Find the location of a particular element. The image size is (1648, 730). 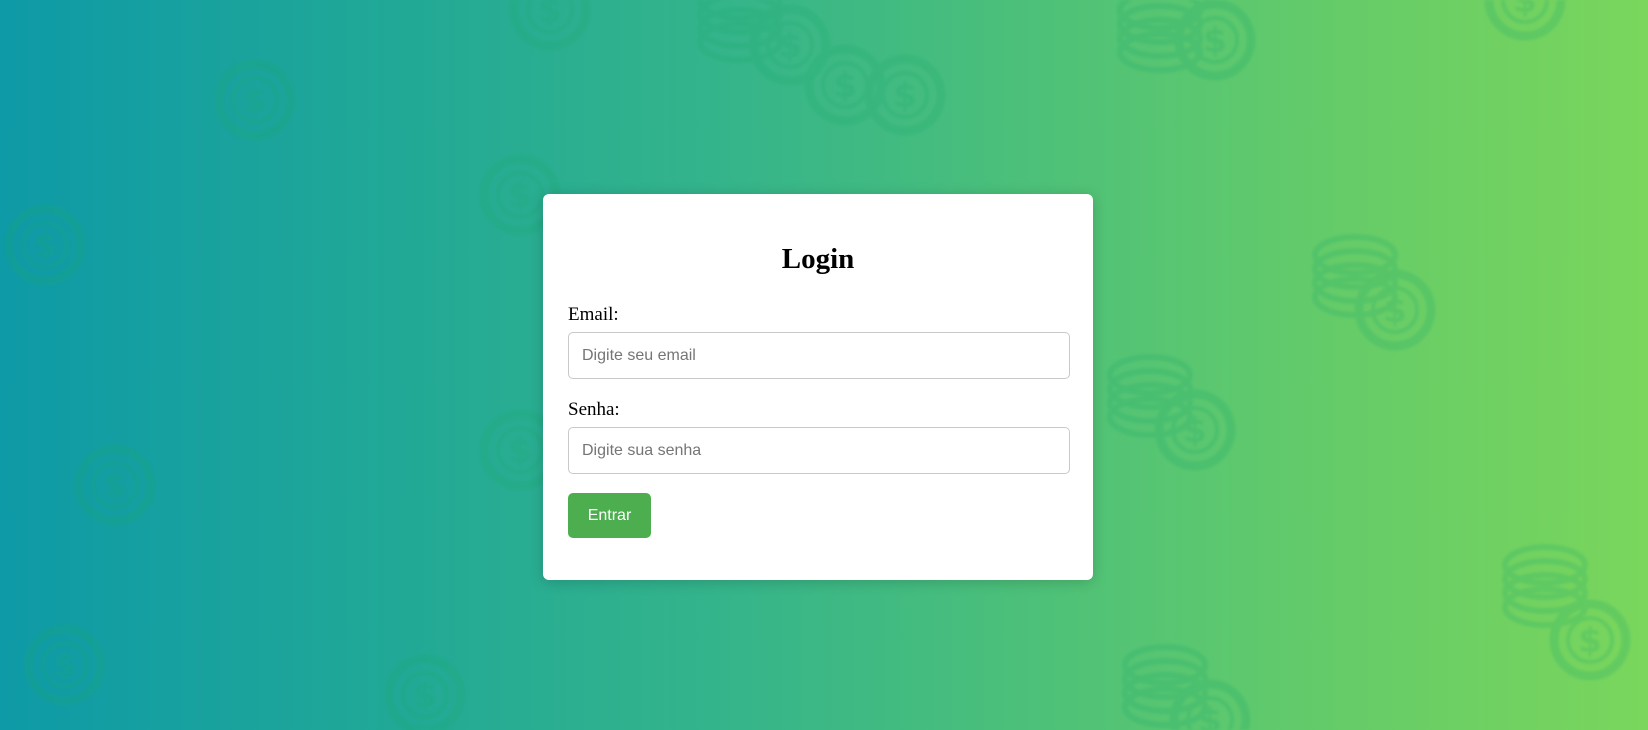

login-title: Login is located at coordinates (818, 259).